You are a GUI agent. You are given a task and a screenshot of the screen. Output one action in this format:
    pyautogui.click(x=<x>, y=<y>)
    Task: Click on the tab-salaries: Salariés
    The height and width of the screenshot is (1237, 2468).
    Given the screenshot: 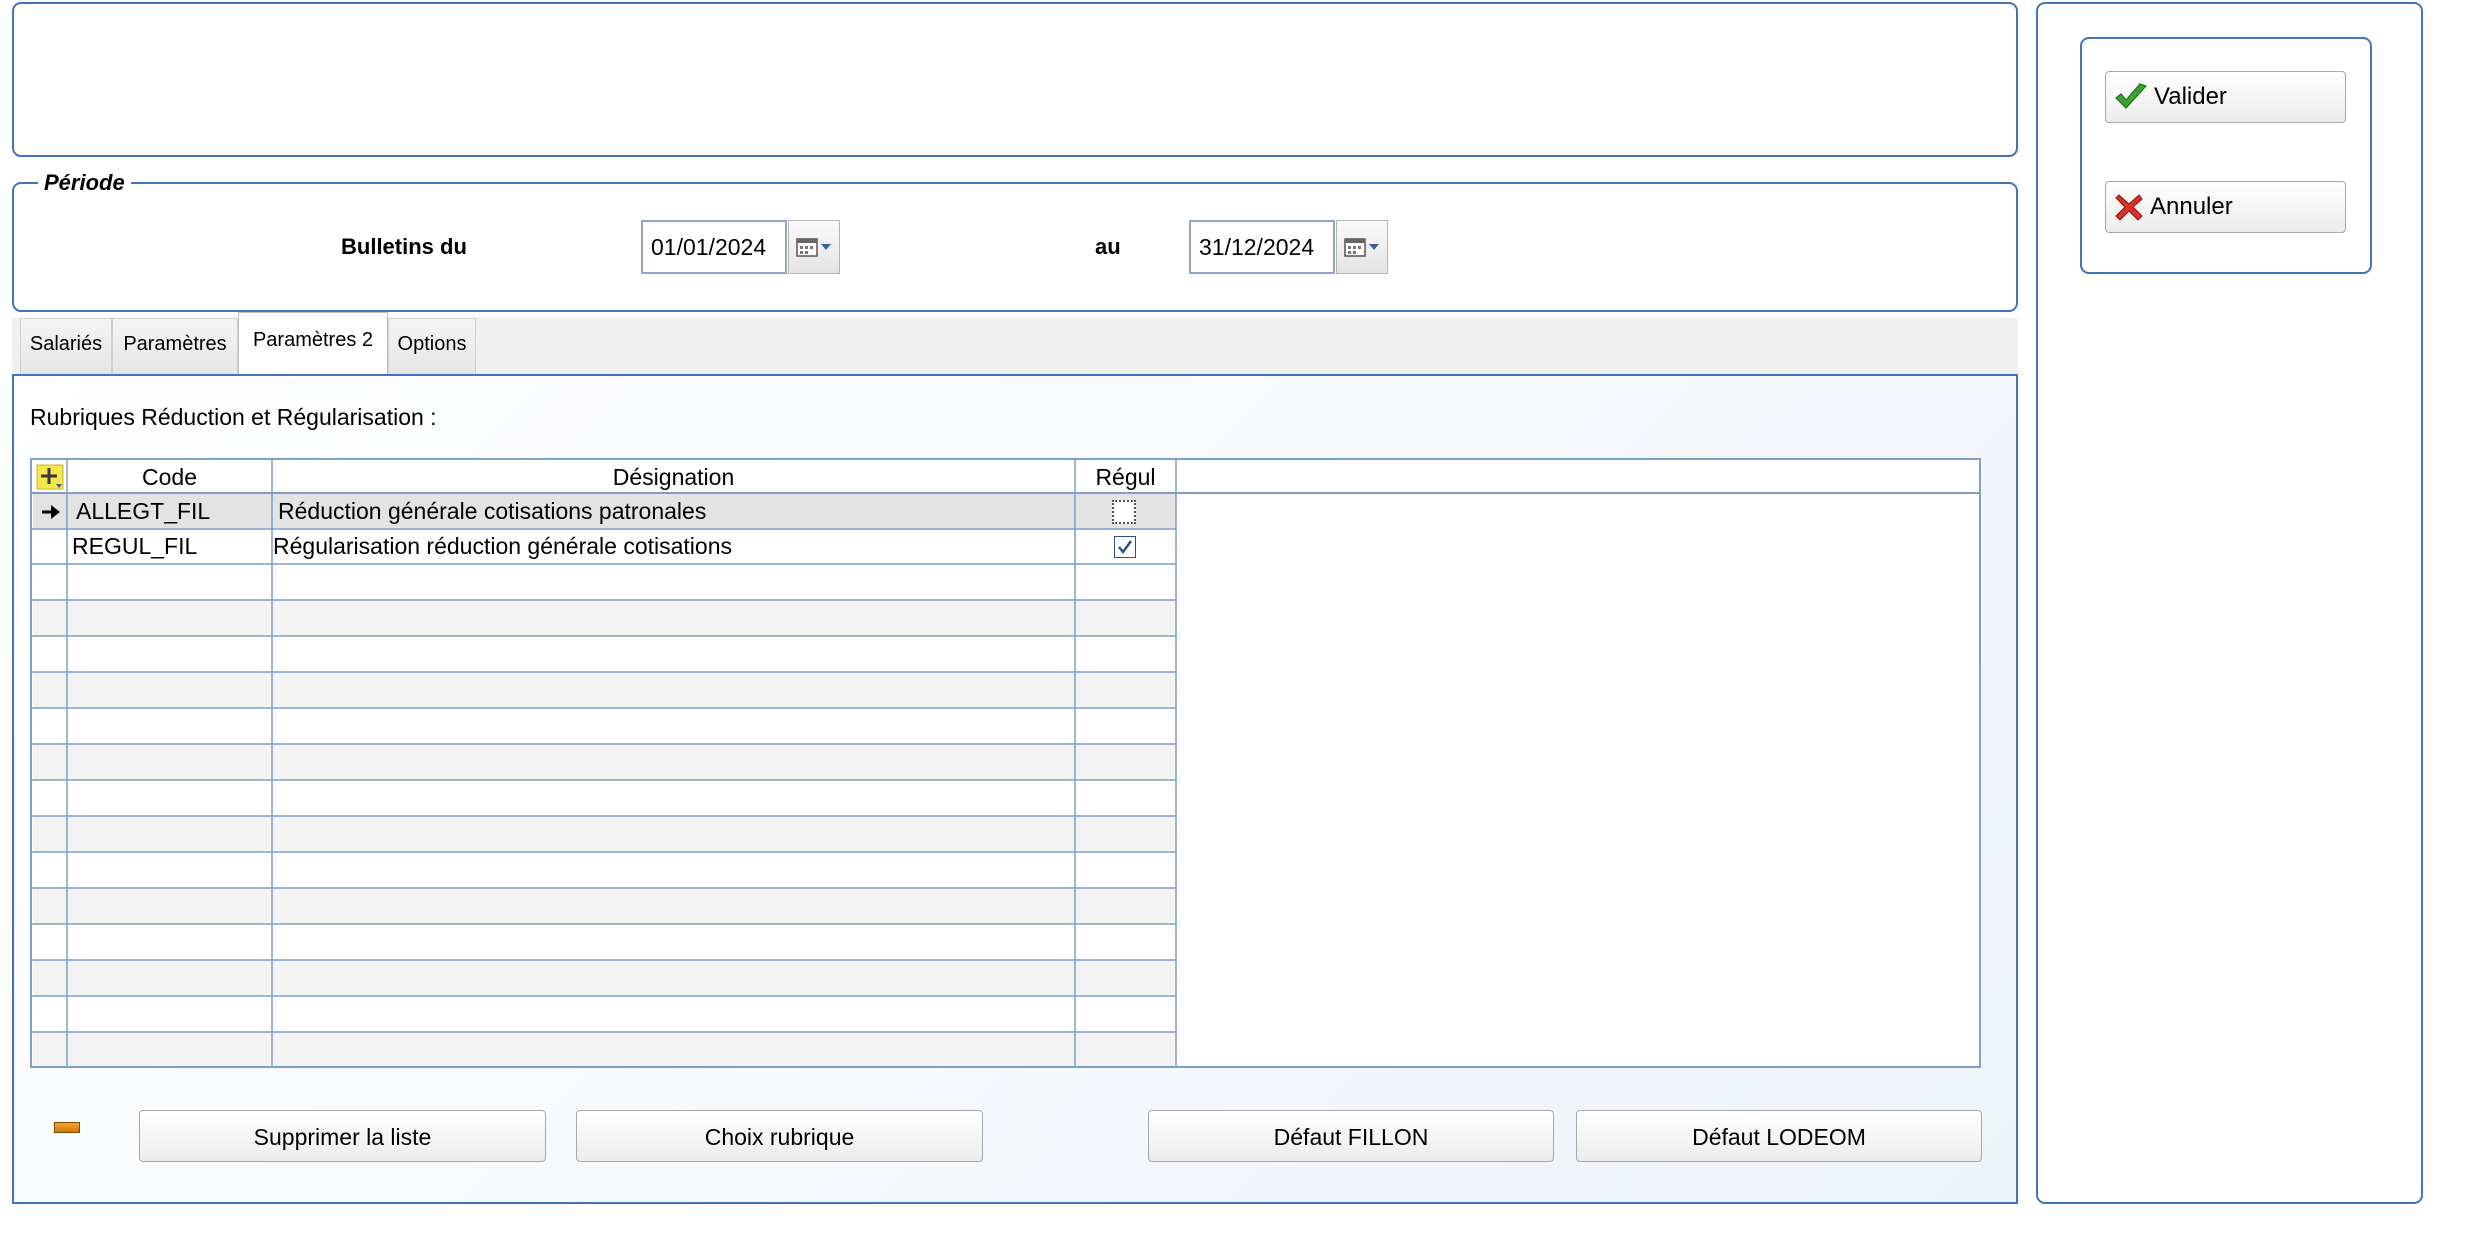 What is the action you would take?
    pyautogui.click(x=66, y=346)
    